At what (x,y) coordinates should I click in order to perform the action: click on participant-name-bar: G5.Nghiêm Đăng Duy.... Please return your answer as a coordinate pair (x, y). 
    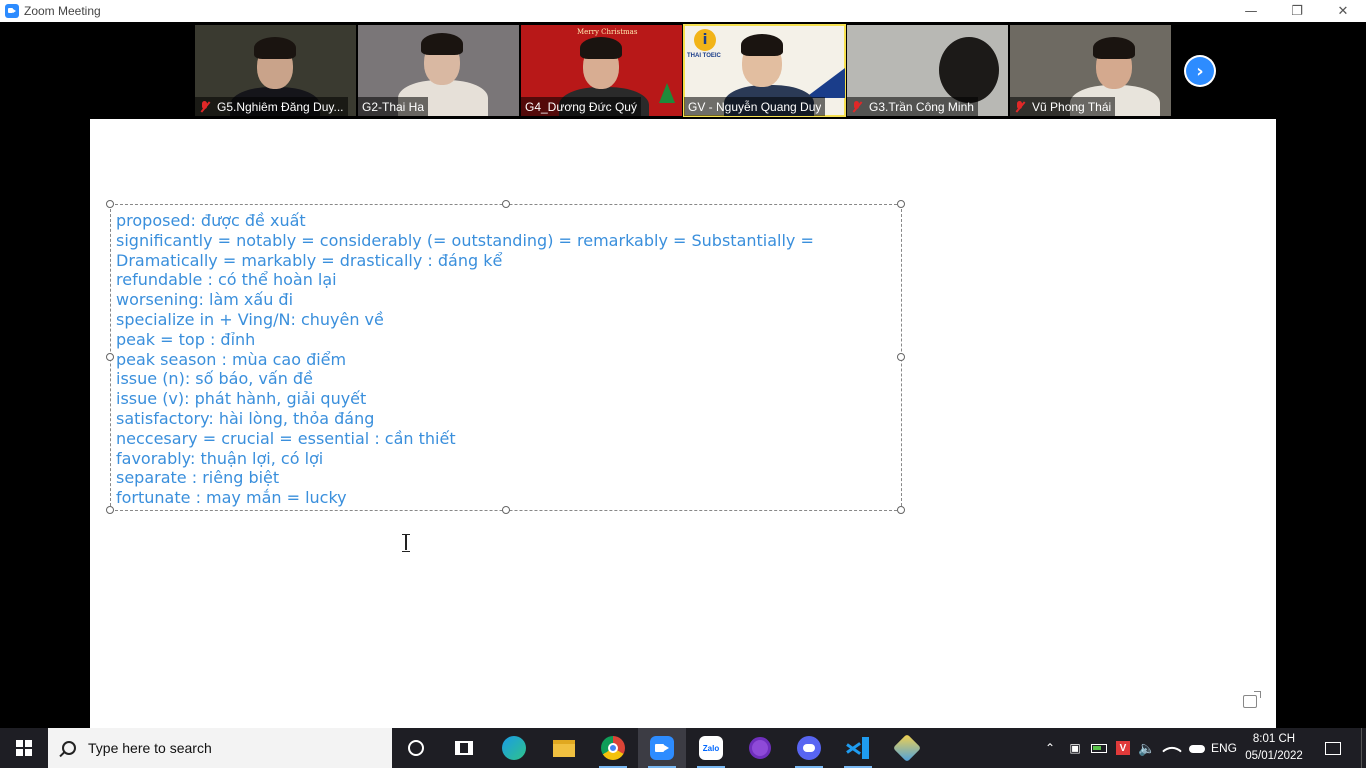
    Looking at the image, I should click on (271, 106).